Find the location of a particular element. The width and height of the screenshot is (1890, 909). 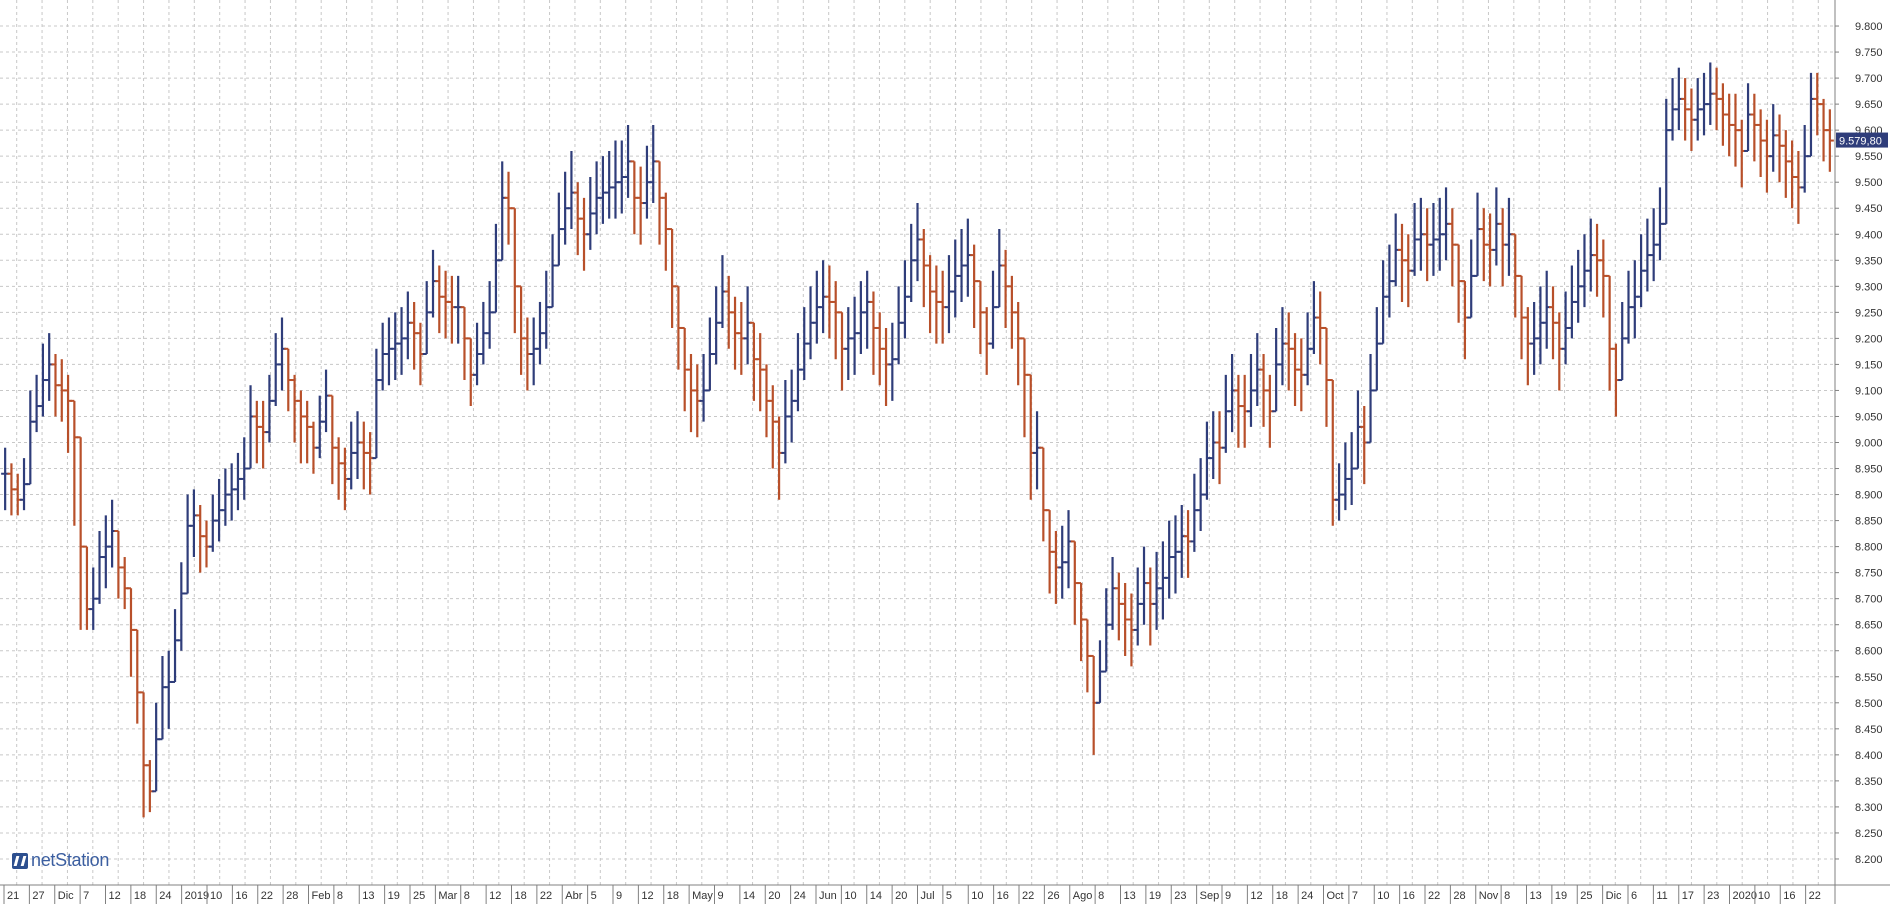

y-tick-label: 9.750 is located at coordinates (1869, 53).